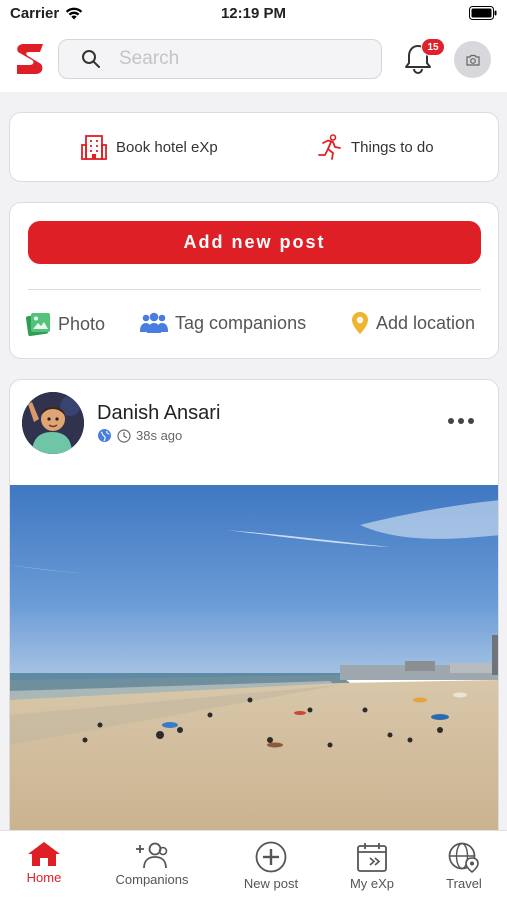 This screenshot has width=507, height=900. Describe the element at coordinates (158, 413) in the screenshot. I see `author-name: Danish Ansari` at that location.